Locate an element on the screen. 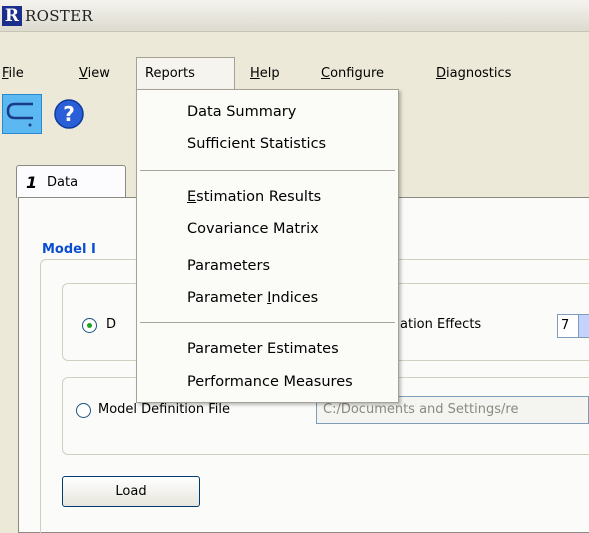  option-2-label: Model Definition File is located at coordinates (164, 409).